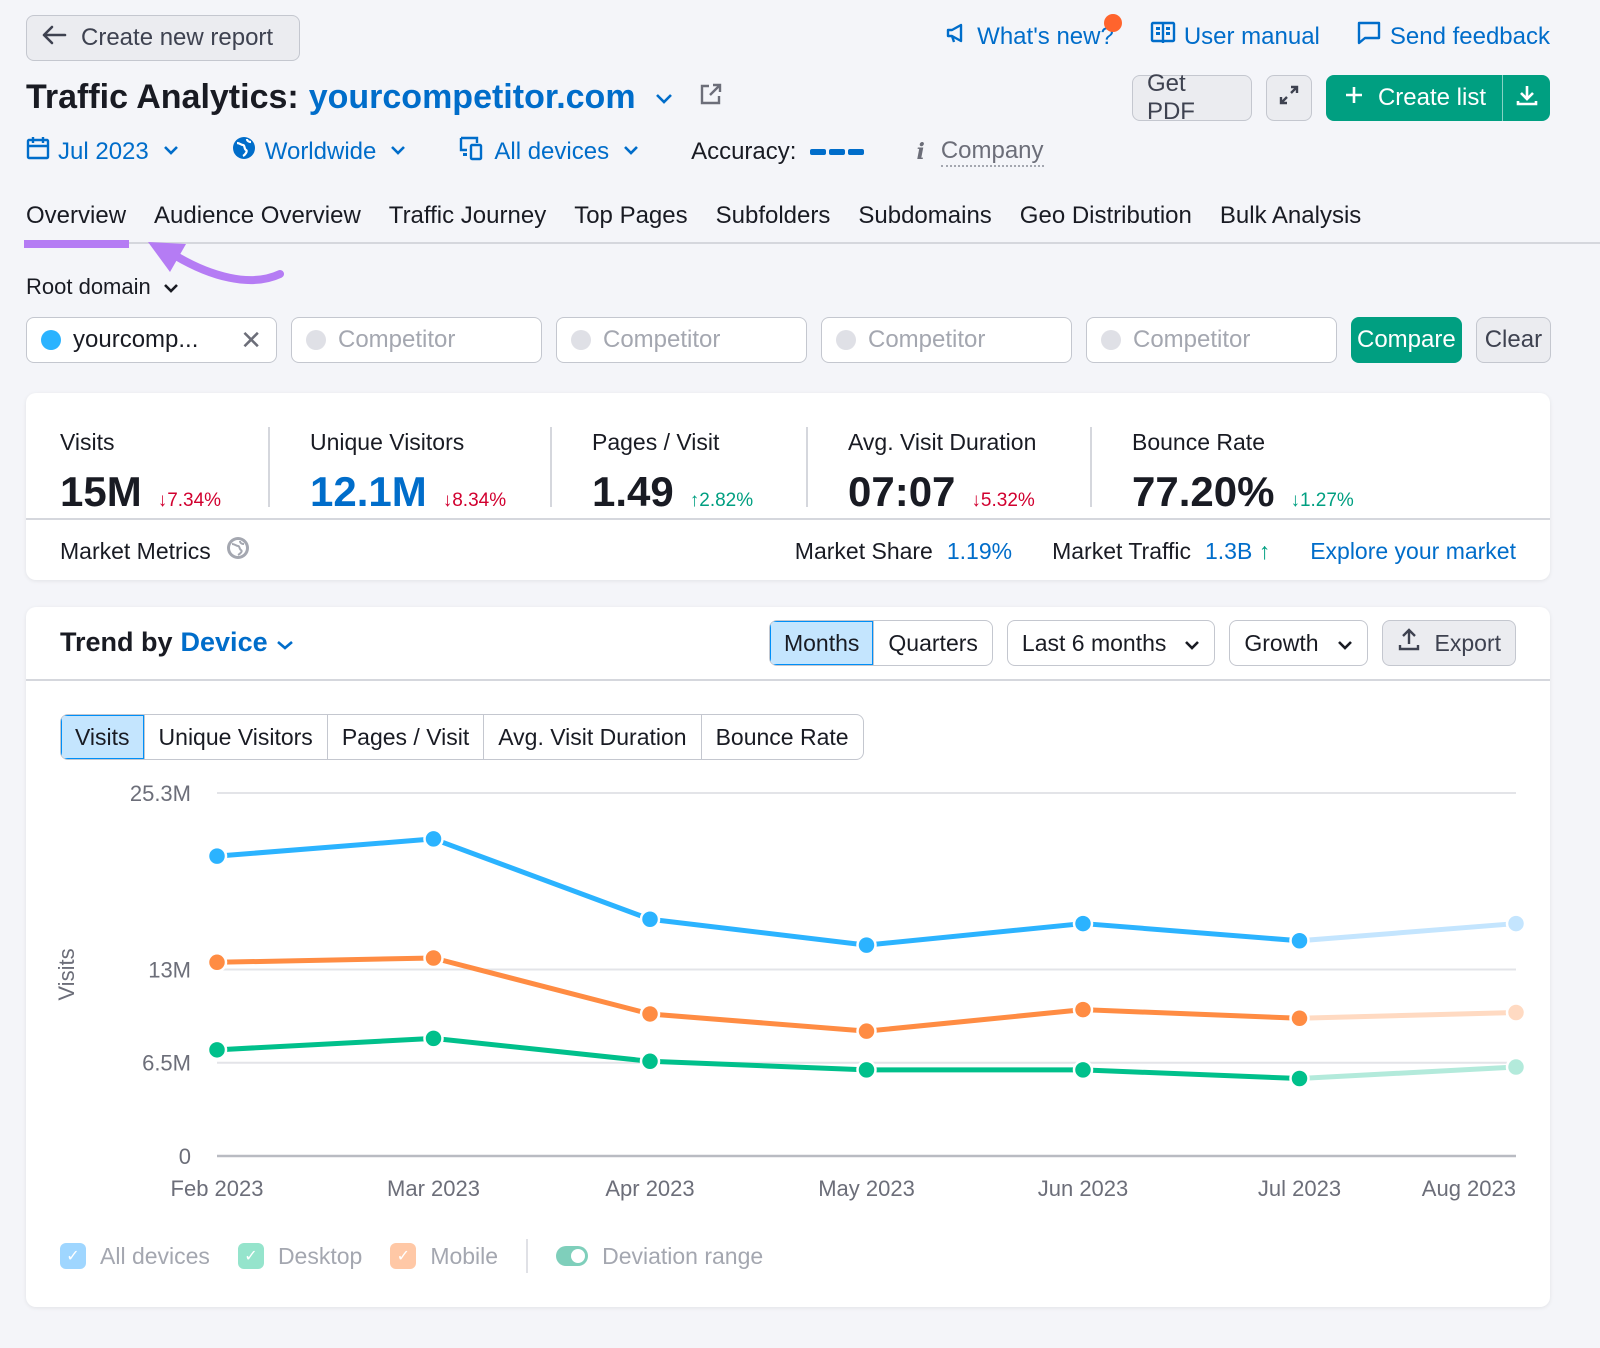 The width and height of the screenshot is (1600, 1348). I want to click on domain-input: yourcomp... ✕, so click(151, 340).